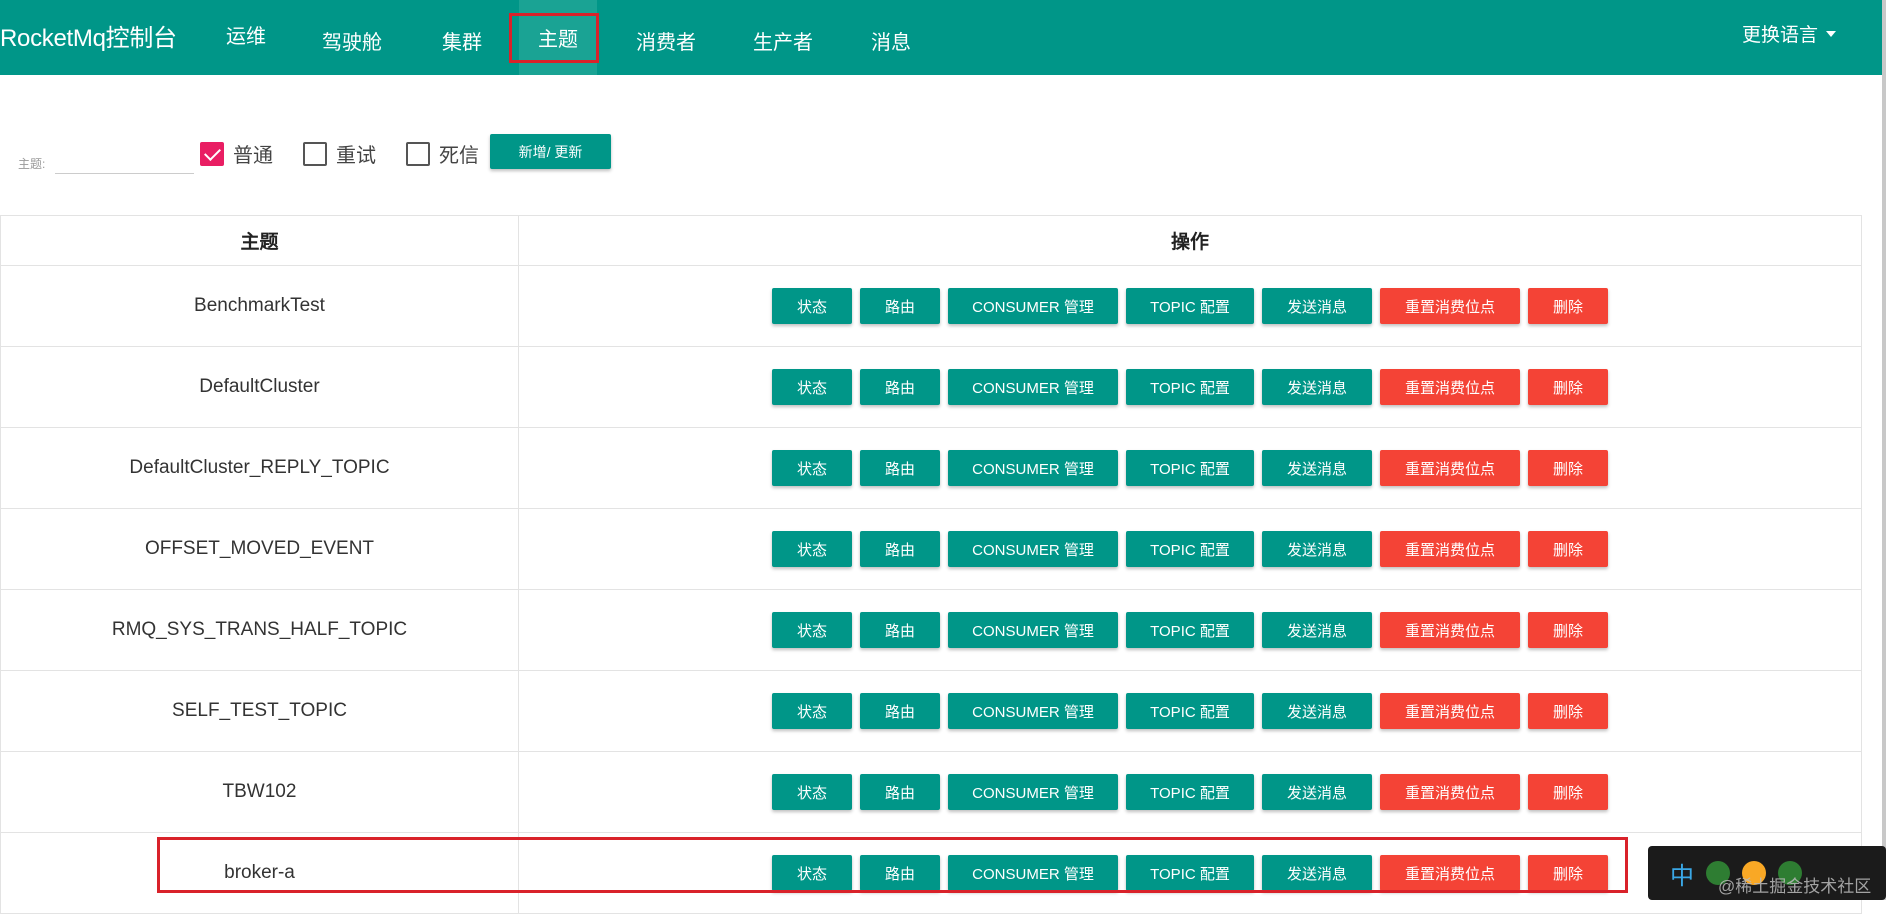  What do you see at coordinates (315, 153) in the screenshot?
I see `checkbox-retry-box` at bounding box center [315, 153].